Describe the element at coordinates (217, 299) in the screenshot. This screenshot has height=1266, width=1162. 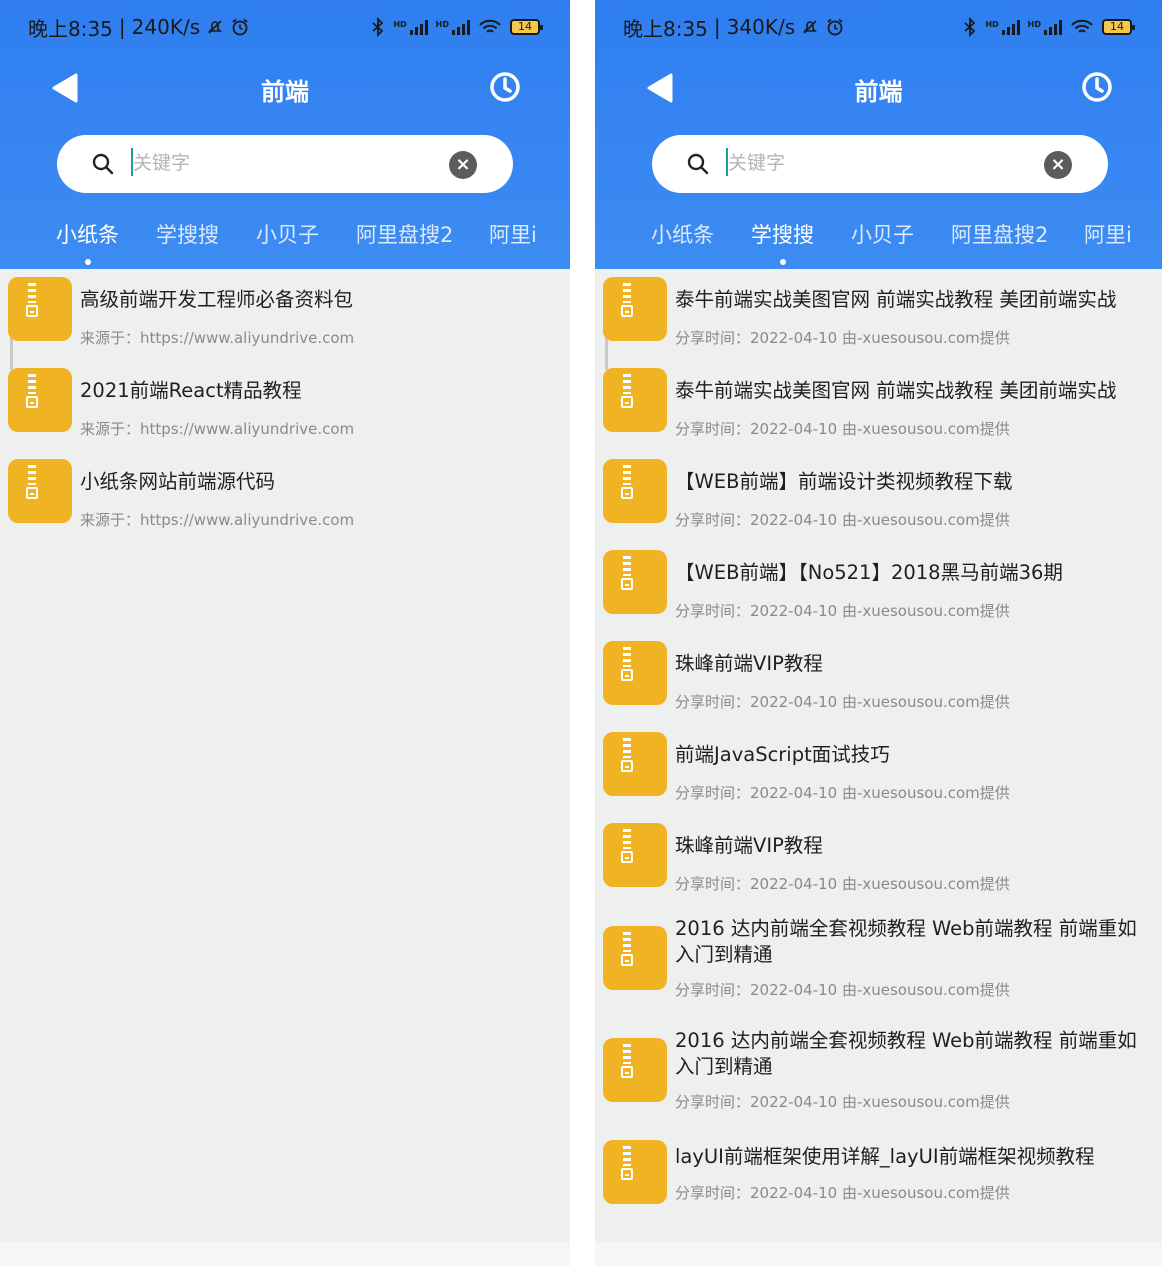
I see `item-title: 高级前端开发工程师必备资料包` at that location.